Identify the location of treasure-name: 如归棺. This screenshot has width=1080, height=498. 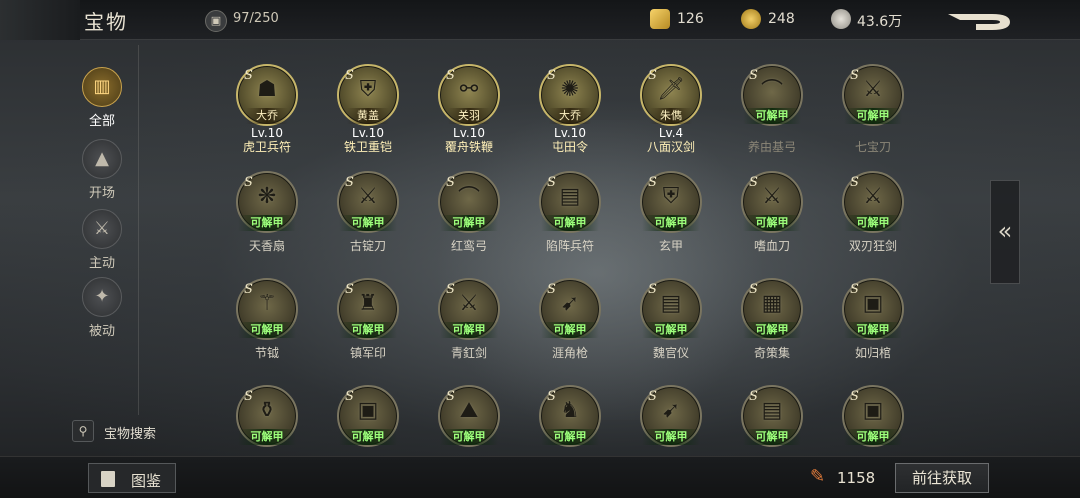
(872, 353).